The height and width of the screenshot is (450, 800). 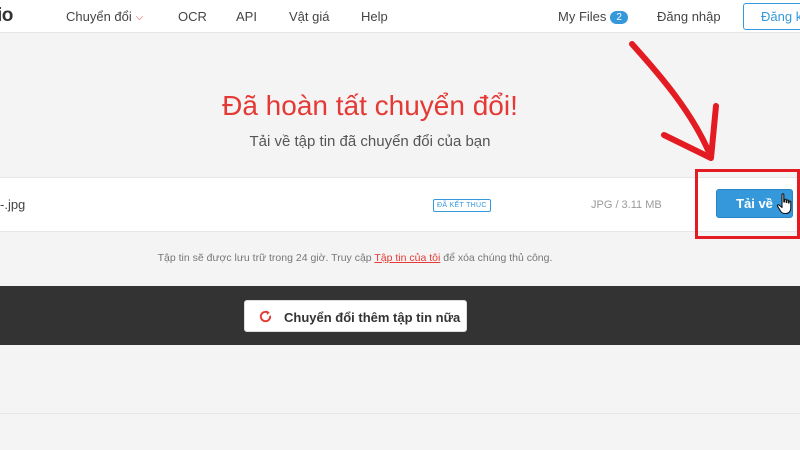 I want to click on nav-ocr: OCR, so click(x=192, y=16).